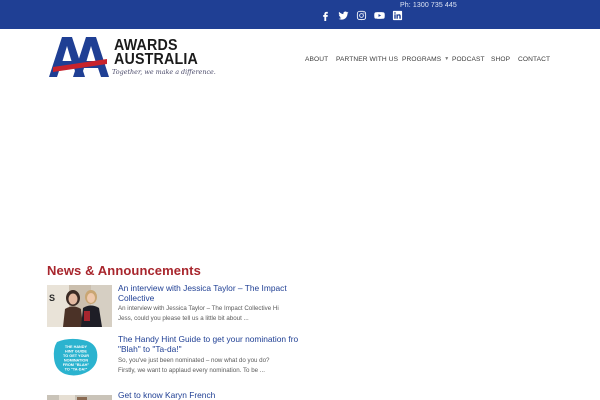 The height and width of the screenshot is (400, 600). I want to click on logo-tagline: Together, we make a difference., so click(164, 72).